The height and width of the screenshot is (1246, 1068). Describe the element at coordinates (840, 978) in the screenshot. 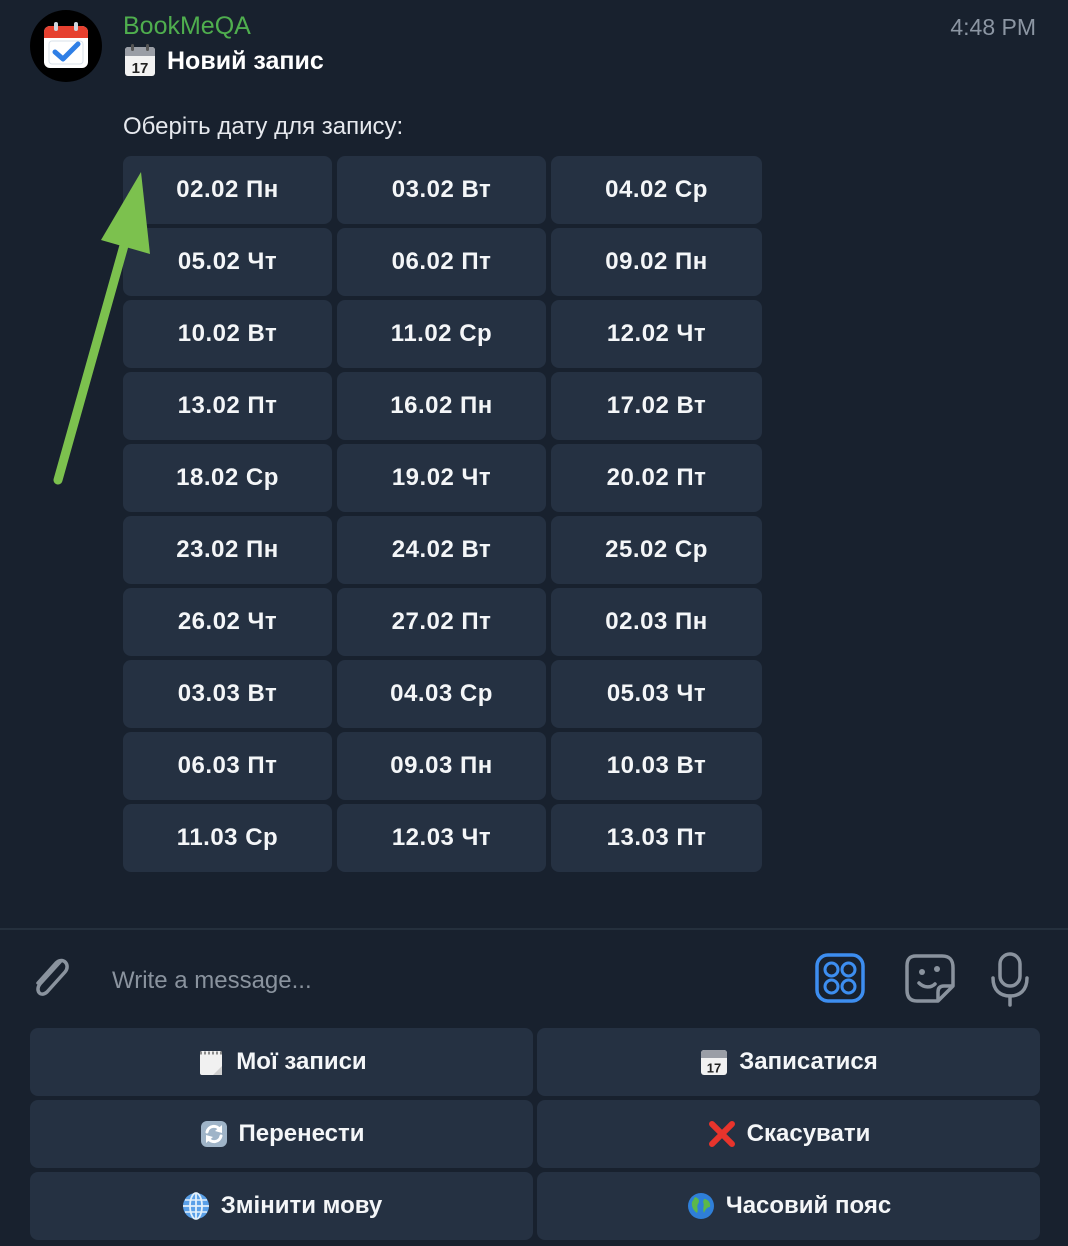

I see `bot-keyboard-icon` at that location.